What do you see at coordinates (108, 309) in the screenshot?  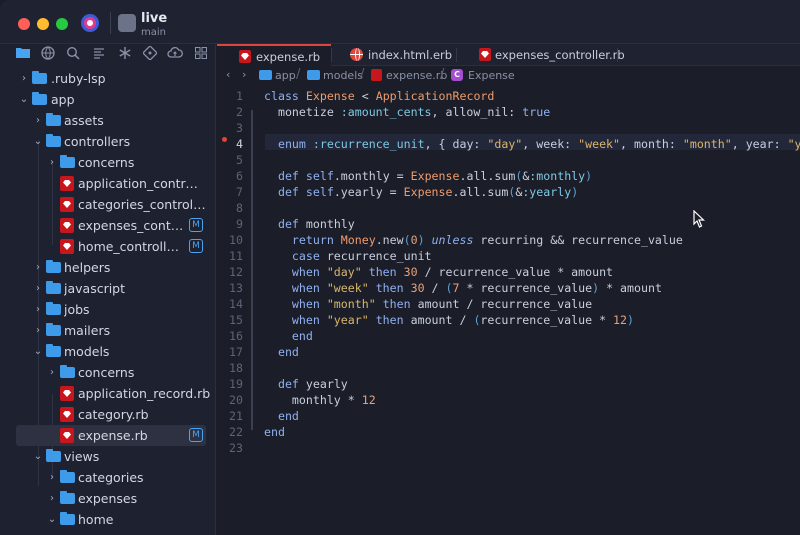 I see `tree-item-jobs: › jobs` at bounding box center [108, 309].